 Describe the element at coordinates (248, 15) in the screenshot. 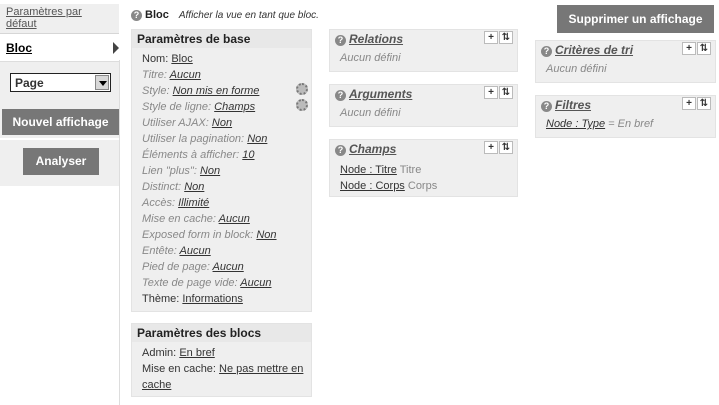

I see `display-description: Afficher la vue en tant que bloc.` at that location.